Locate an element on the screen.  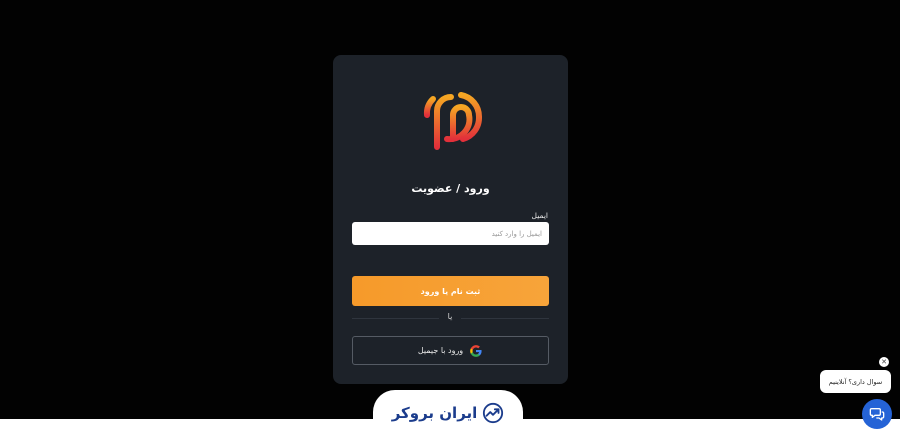
submit-button: ثبت نام یا ورود is located at coordinates (450, 291).